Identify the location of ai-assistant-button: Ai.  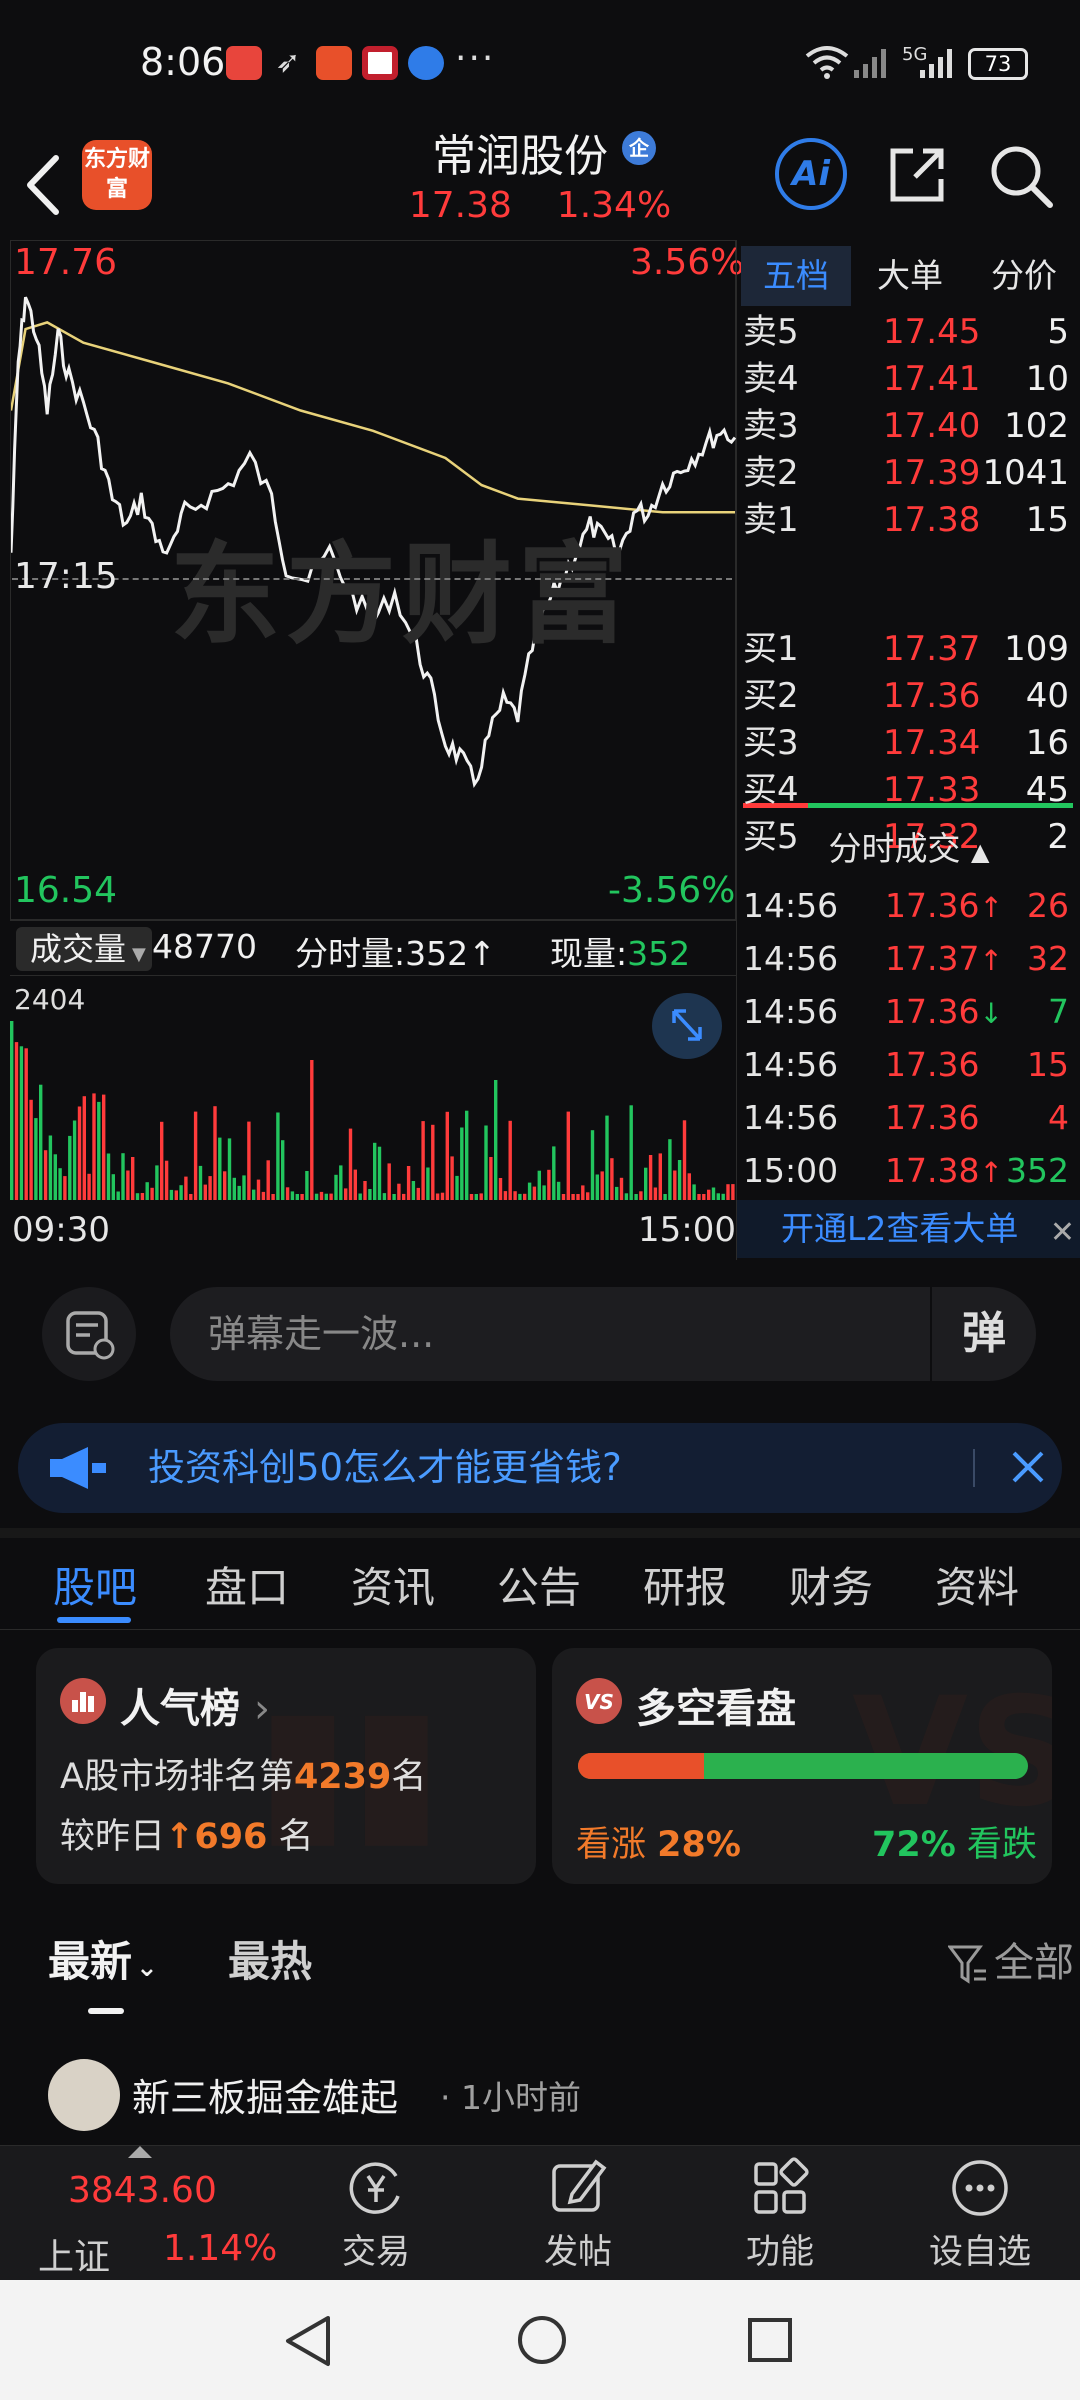
(811, 174).